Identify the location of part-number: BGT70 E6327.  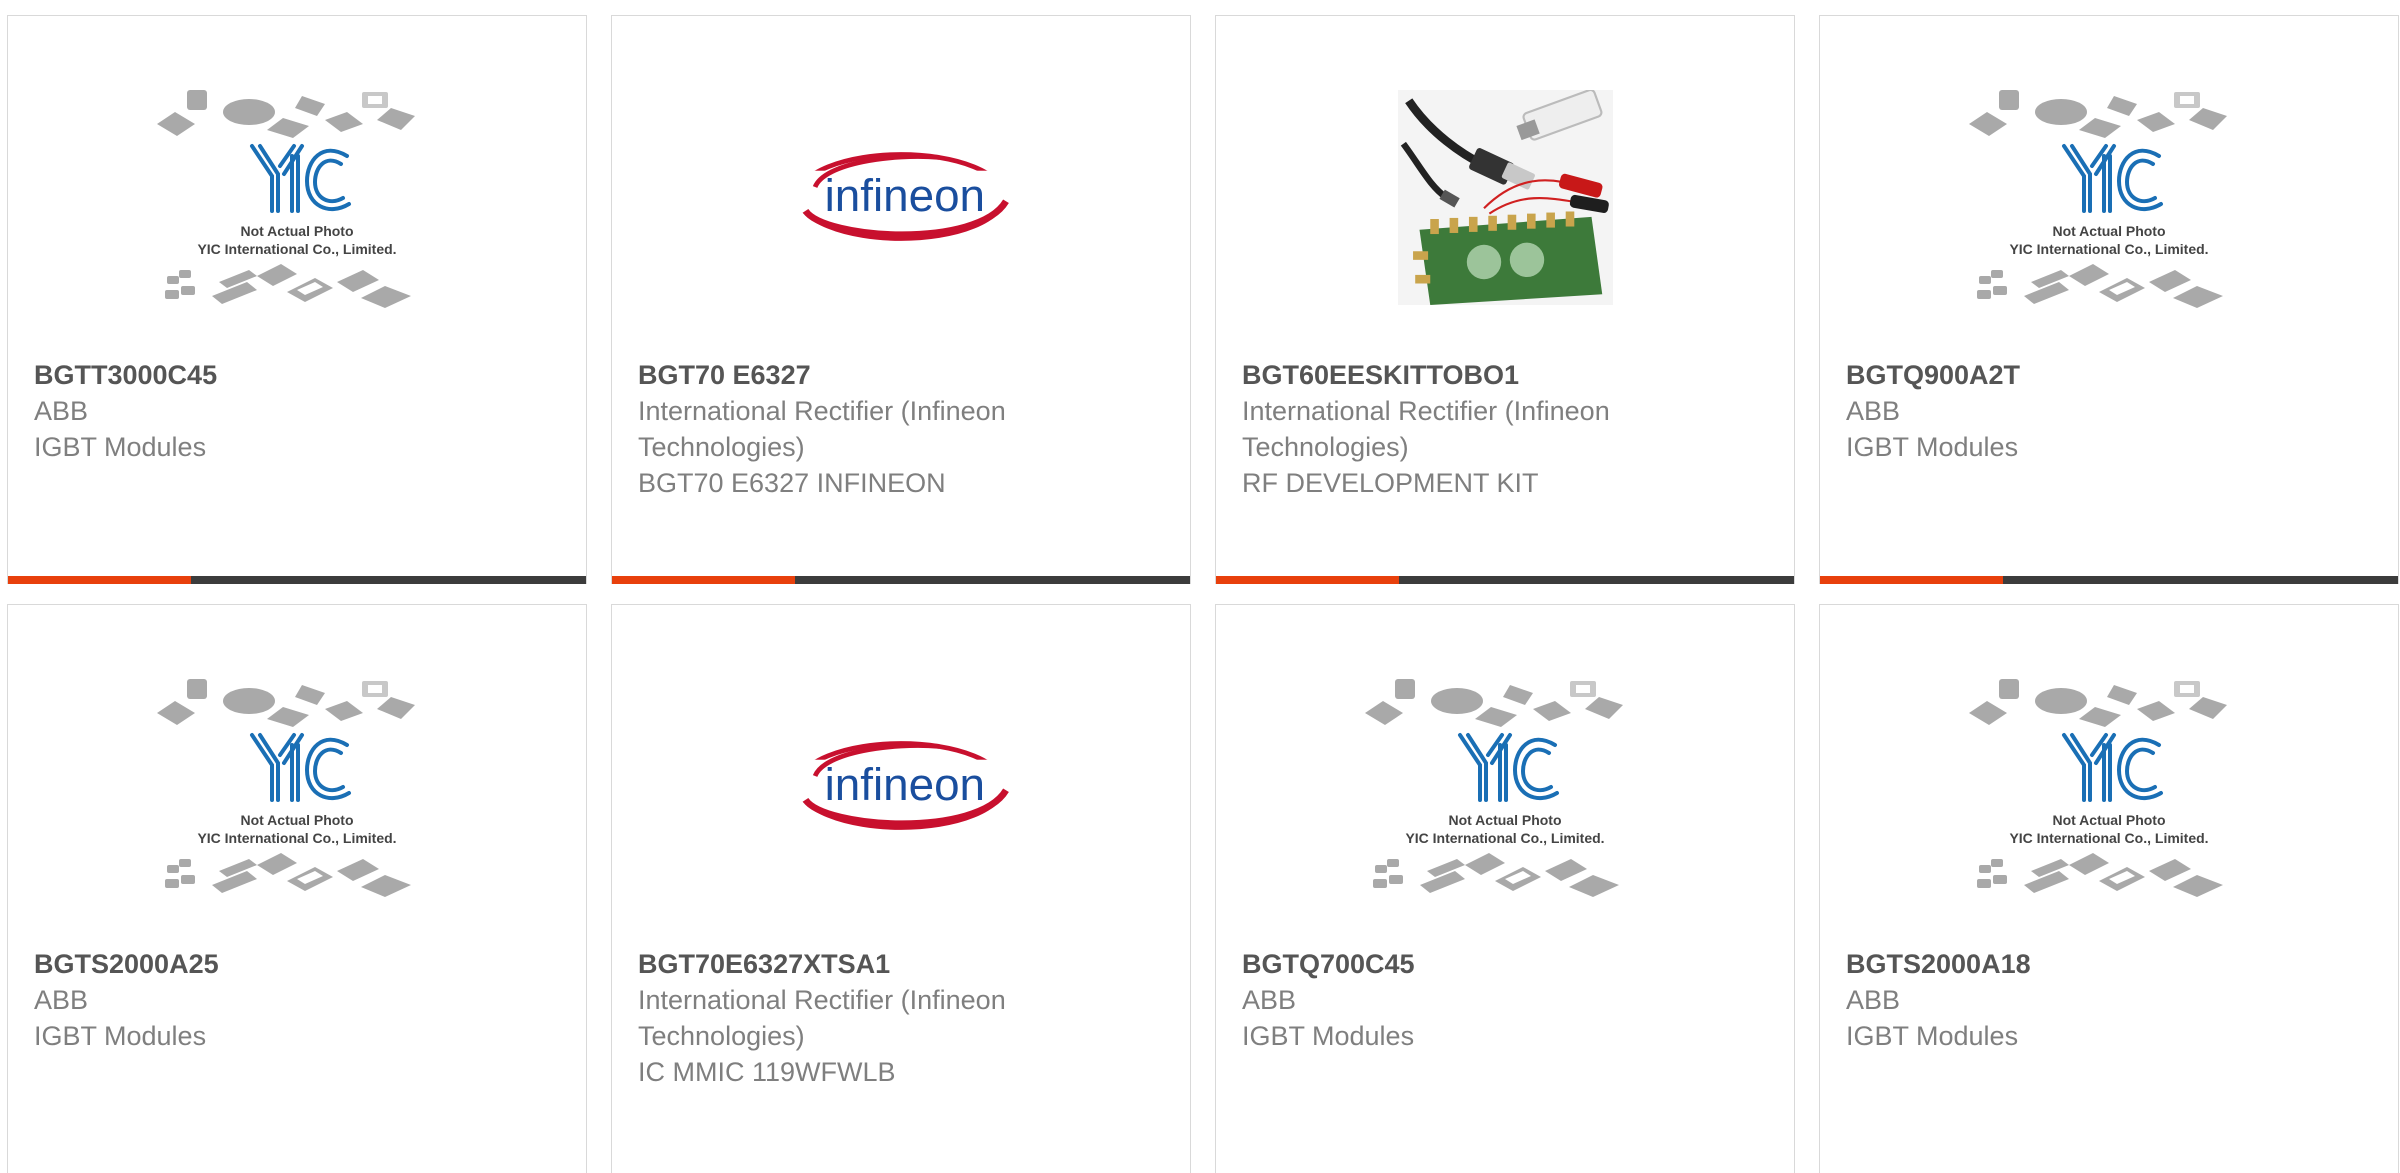
(904, 375).